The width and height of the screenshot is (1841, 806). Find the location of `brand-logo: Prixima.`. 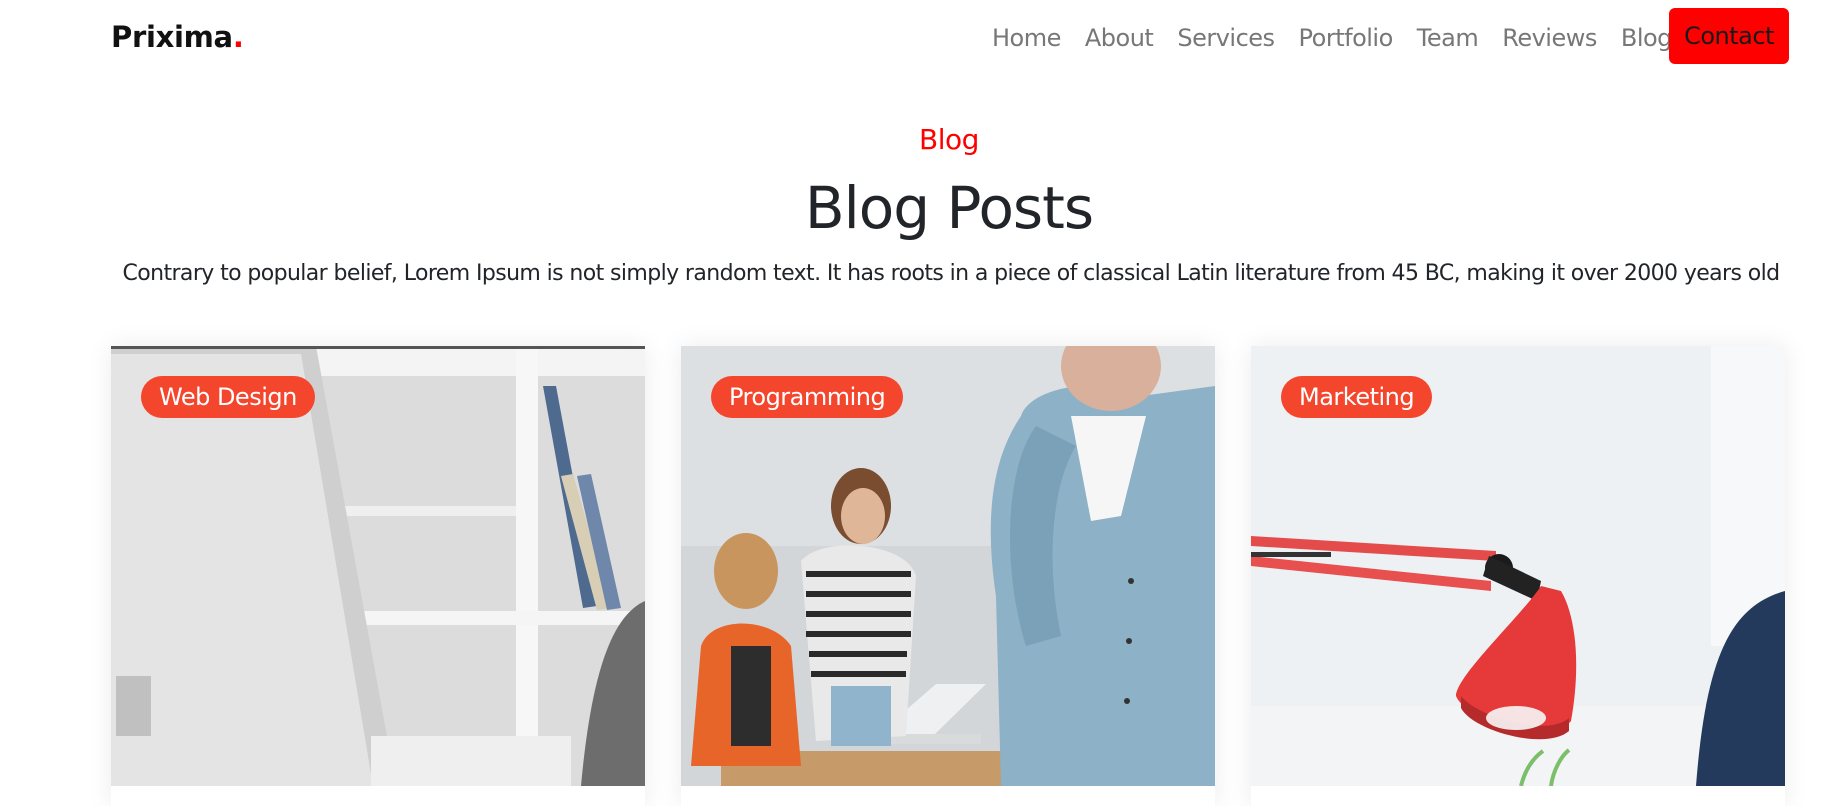

brand-logo: Prixima. is located at coordinates (177, 37).